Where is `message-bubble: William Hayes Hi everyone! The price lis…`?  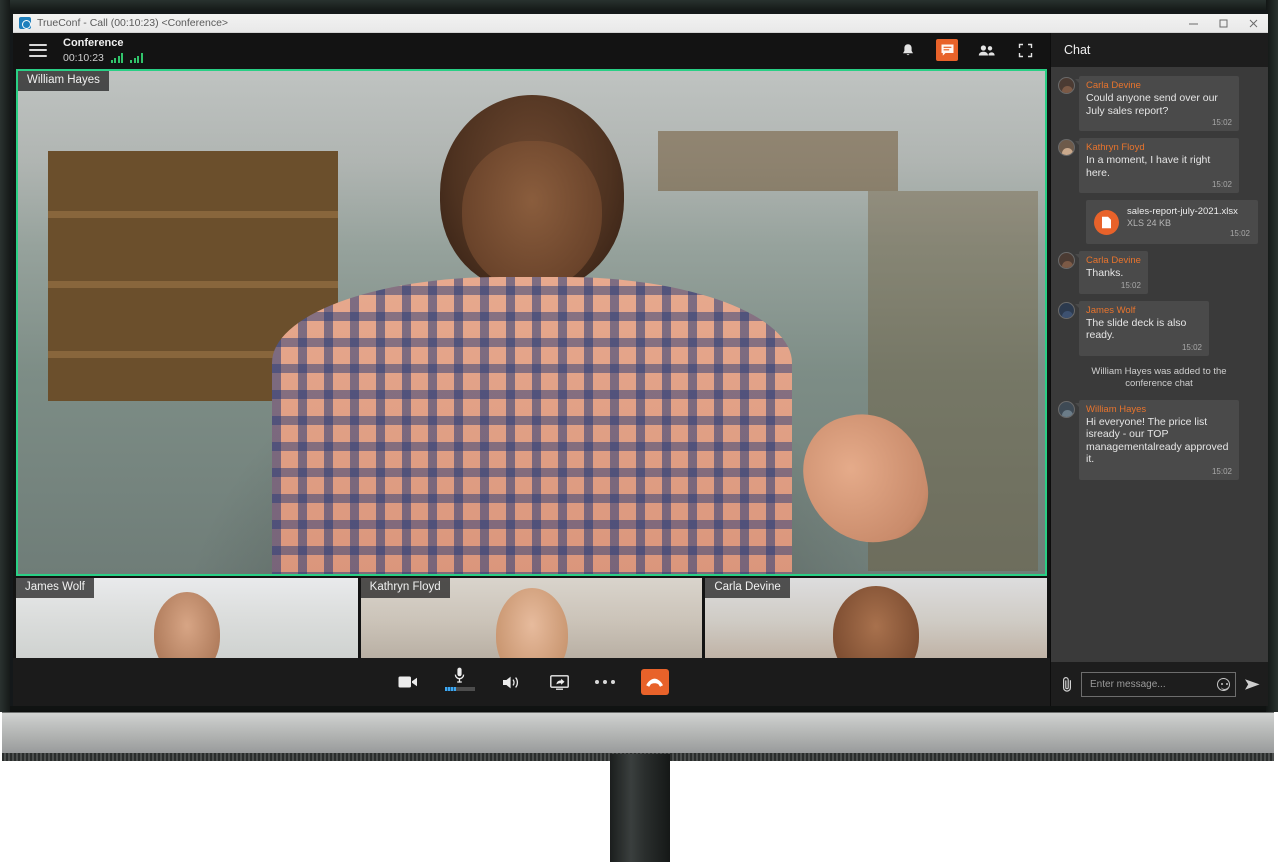 message-bubble: William Hayes Hi everyone! The price lis… is located at coordinates (1157, 439).